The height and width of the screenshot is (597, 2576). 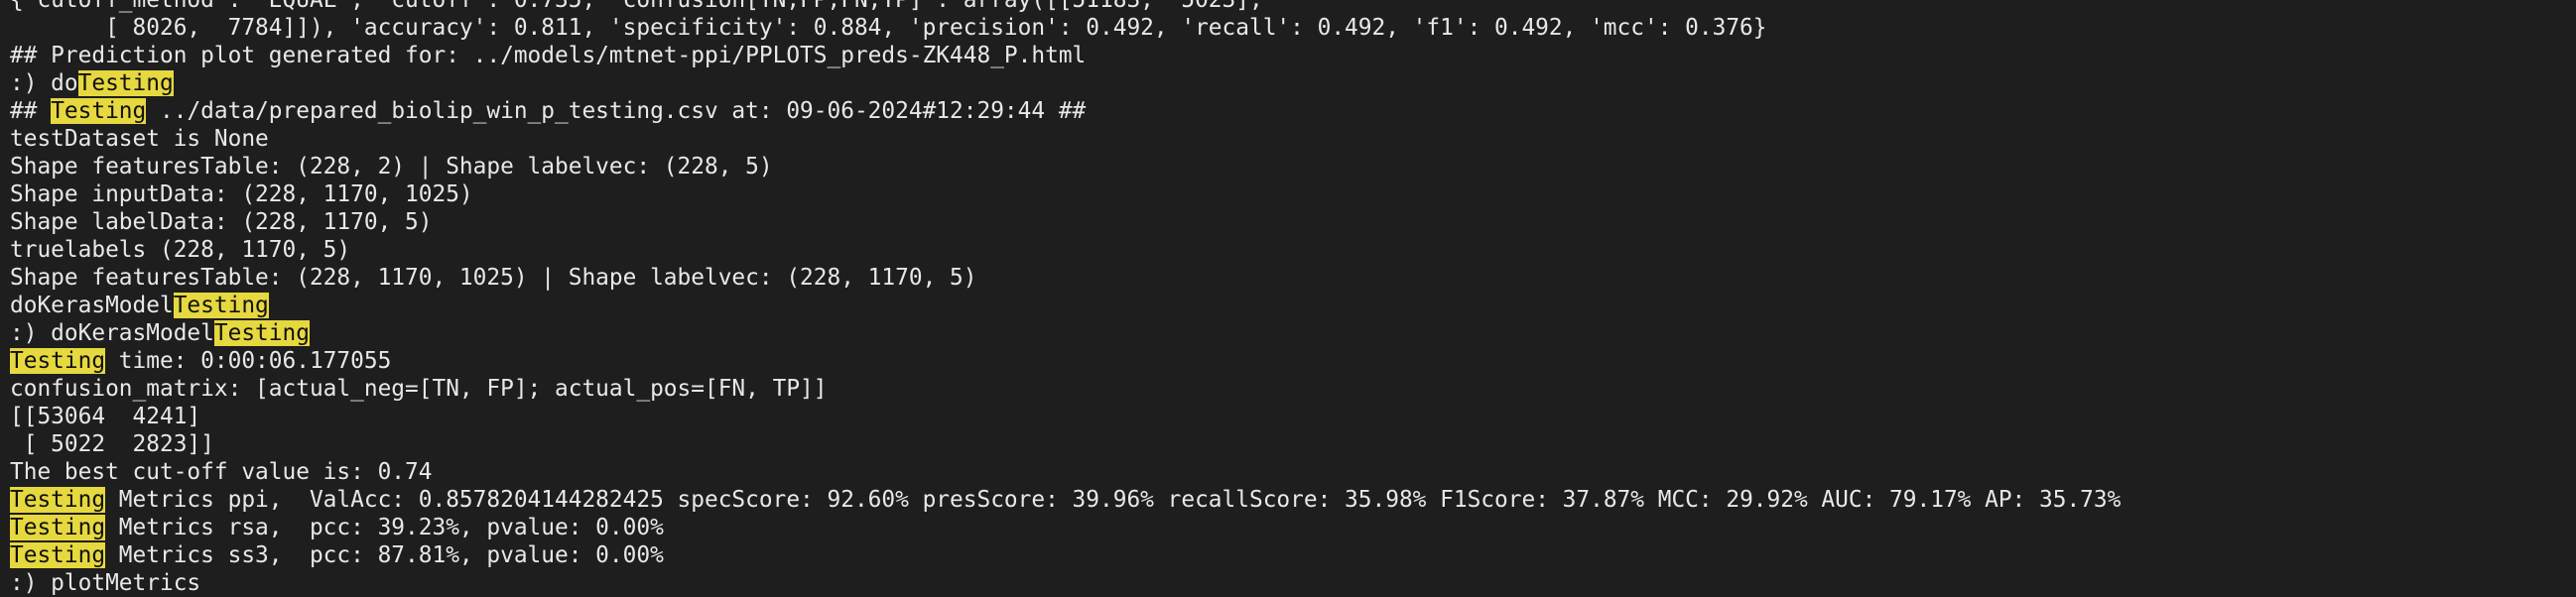 I want to click on terminal-text: :) plotMetrics, so click(x=106, y=583).